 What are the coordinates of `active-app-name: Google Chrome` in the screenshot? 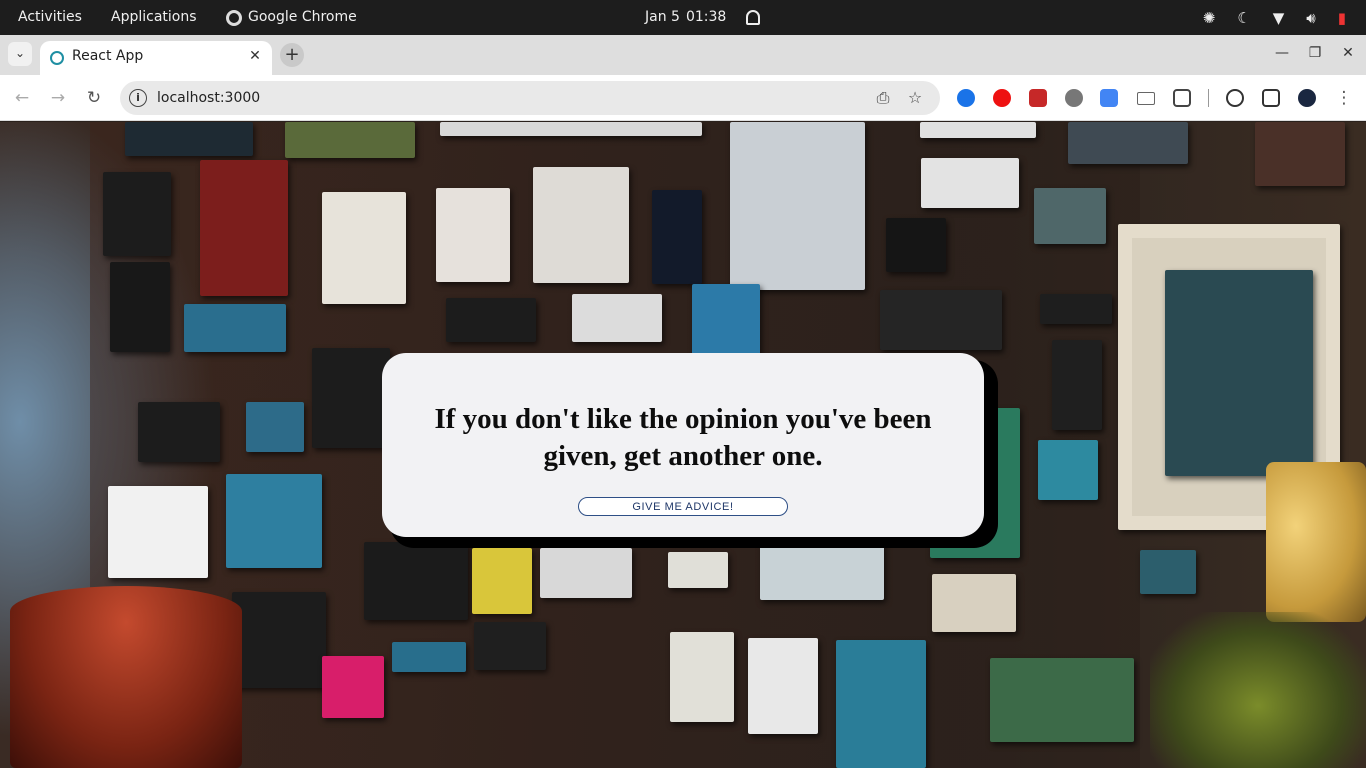 It's located at (302, 17).